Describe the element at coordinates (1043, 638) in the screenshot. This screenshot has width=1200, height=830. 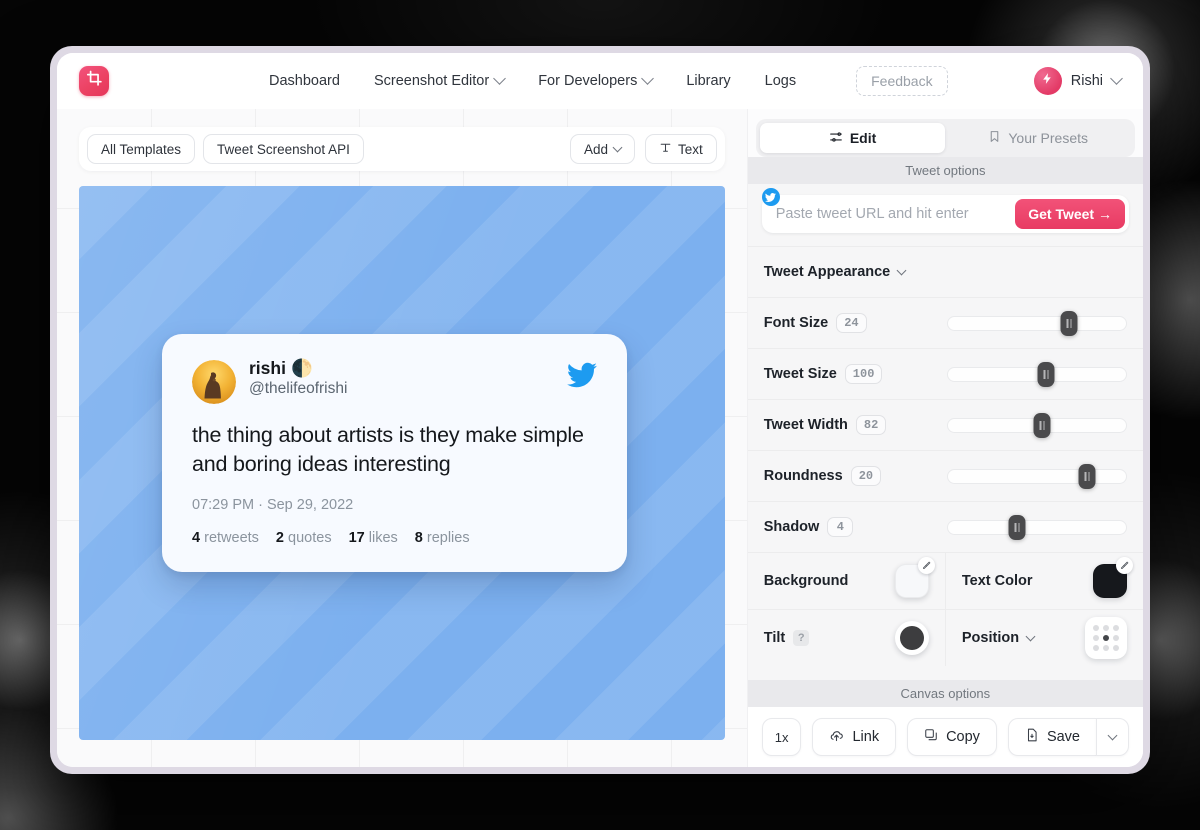
I see `position-row: Position` at that location.